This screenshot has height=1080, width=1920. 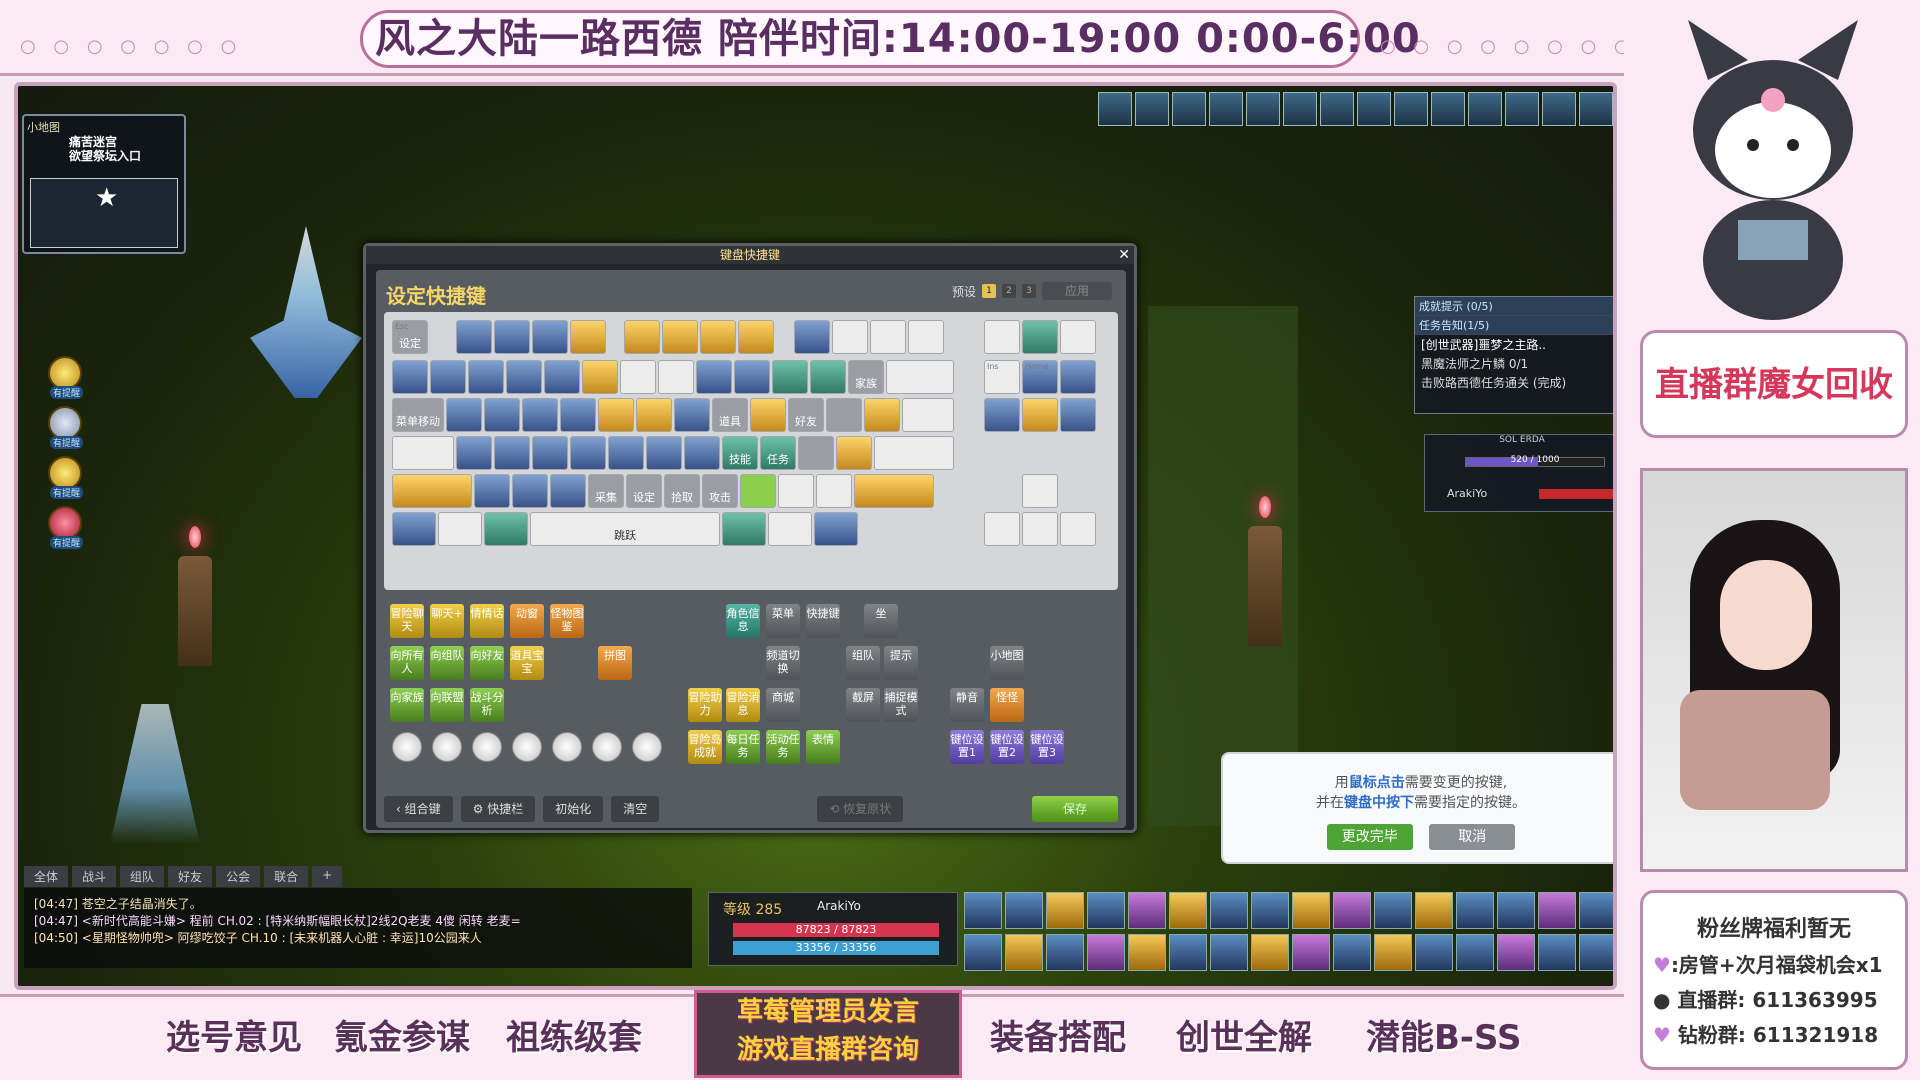 I want to click on preset-page-3: 3, so click(x=1029, y=291).